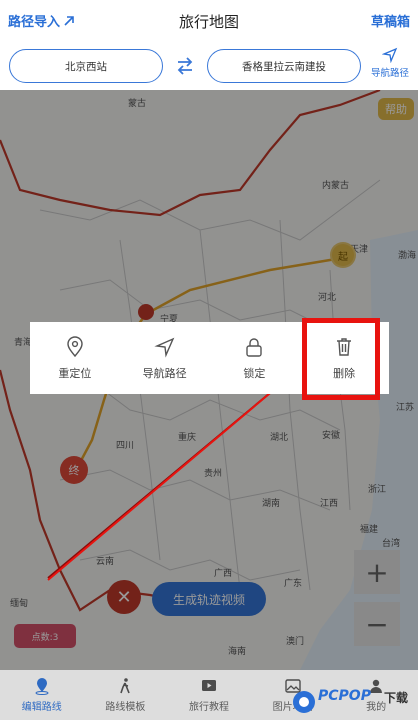  Describe the element at coordinates (284, 66) in the screenshot. I see `destination-field: 香格里拉云南建投` at that location.